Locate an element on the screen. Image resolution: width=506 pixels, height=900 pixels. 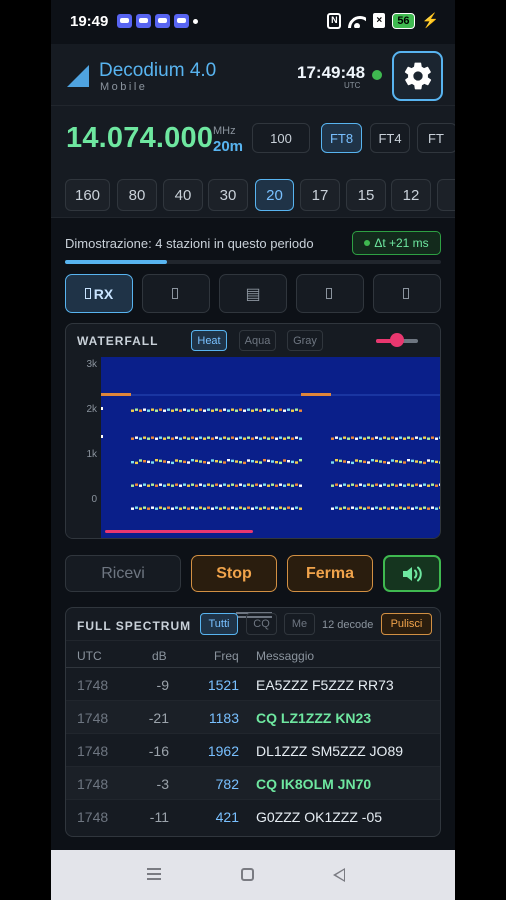
speaker-button is located at coordinates (412, 573).